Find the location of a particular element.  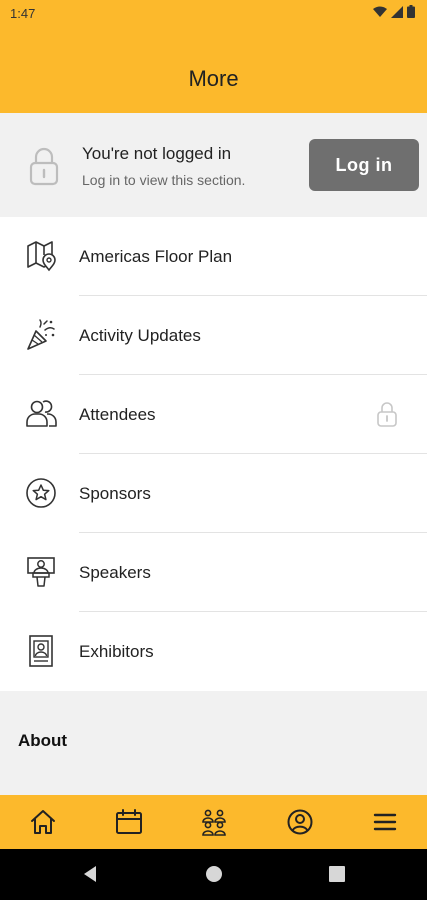

about-heading: About is located at coordinates (43, 740).